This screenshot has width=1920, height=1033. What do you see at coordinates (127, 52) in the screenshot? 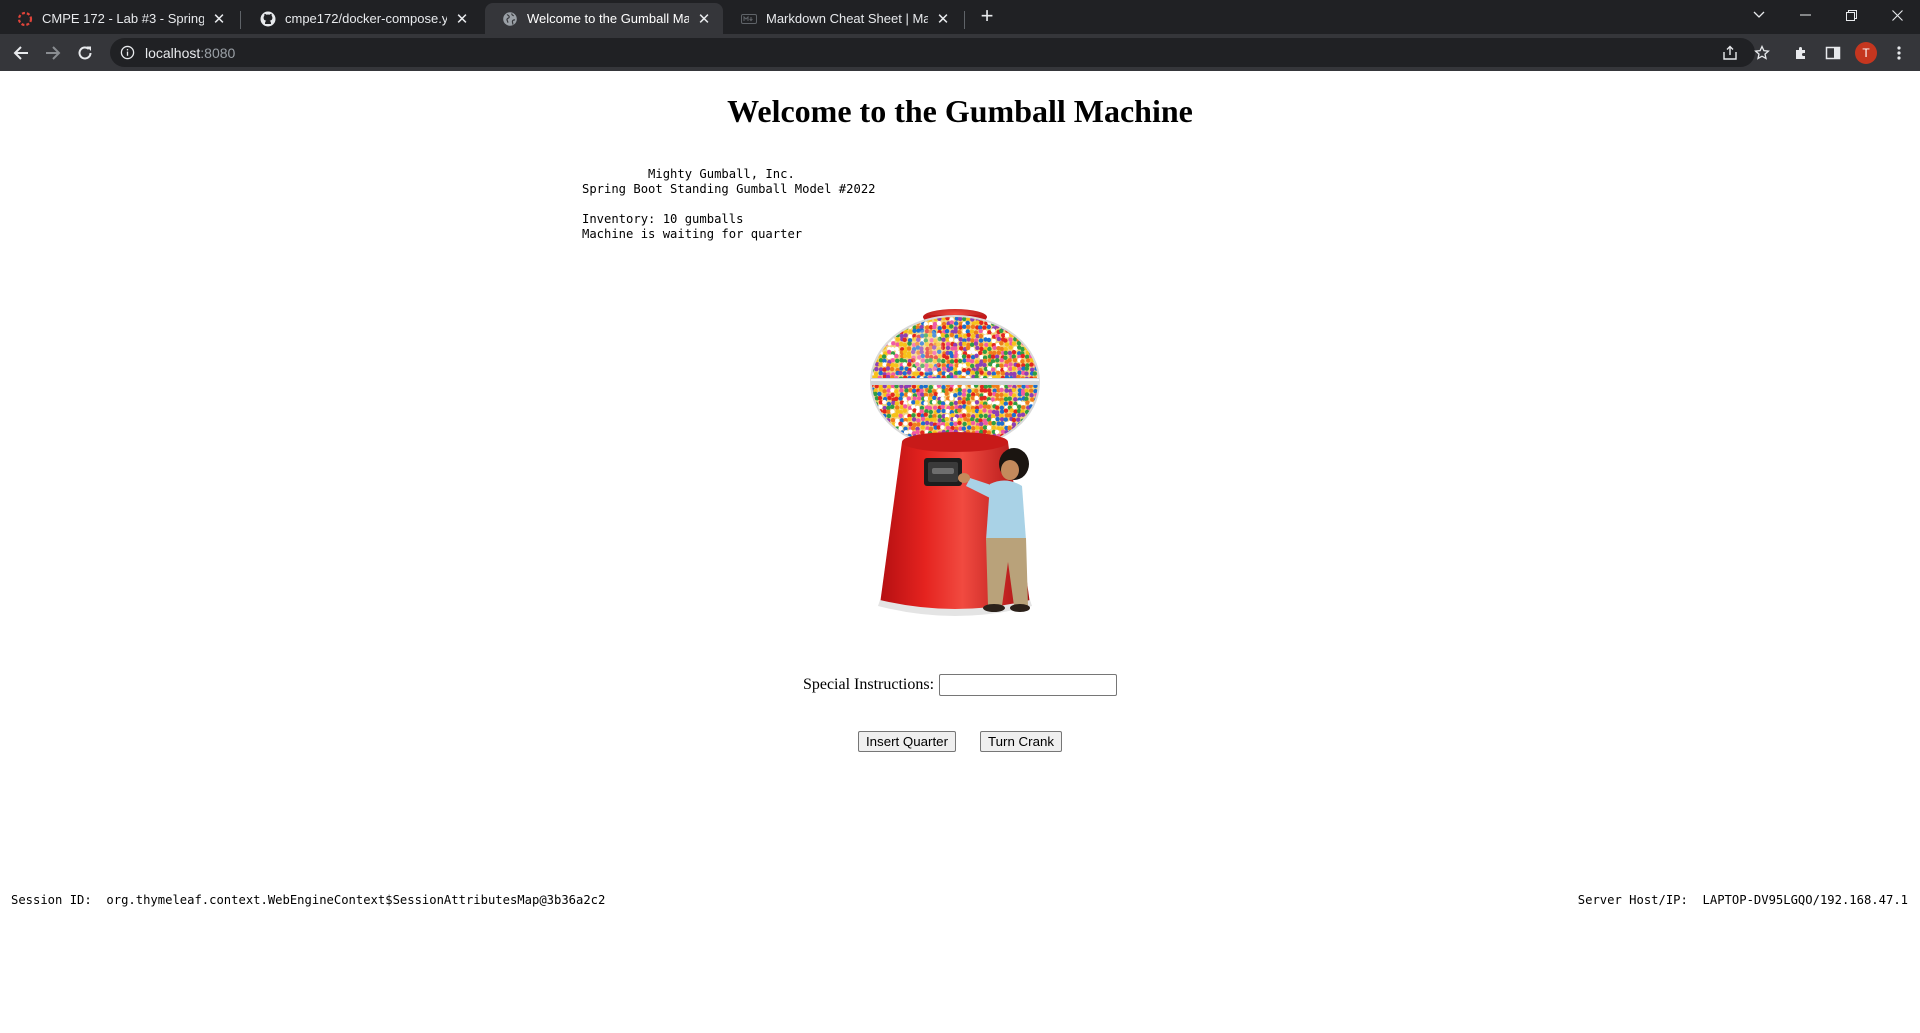
I see `site-info-icon` at bounding box center [127, 52].